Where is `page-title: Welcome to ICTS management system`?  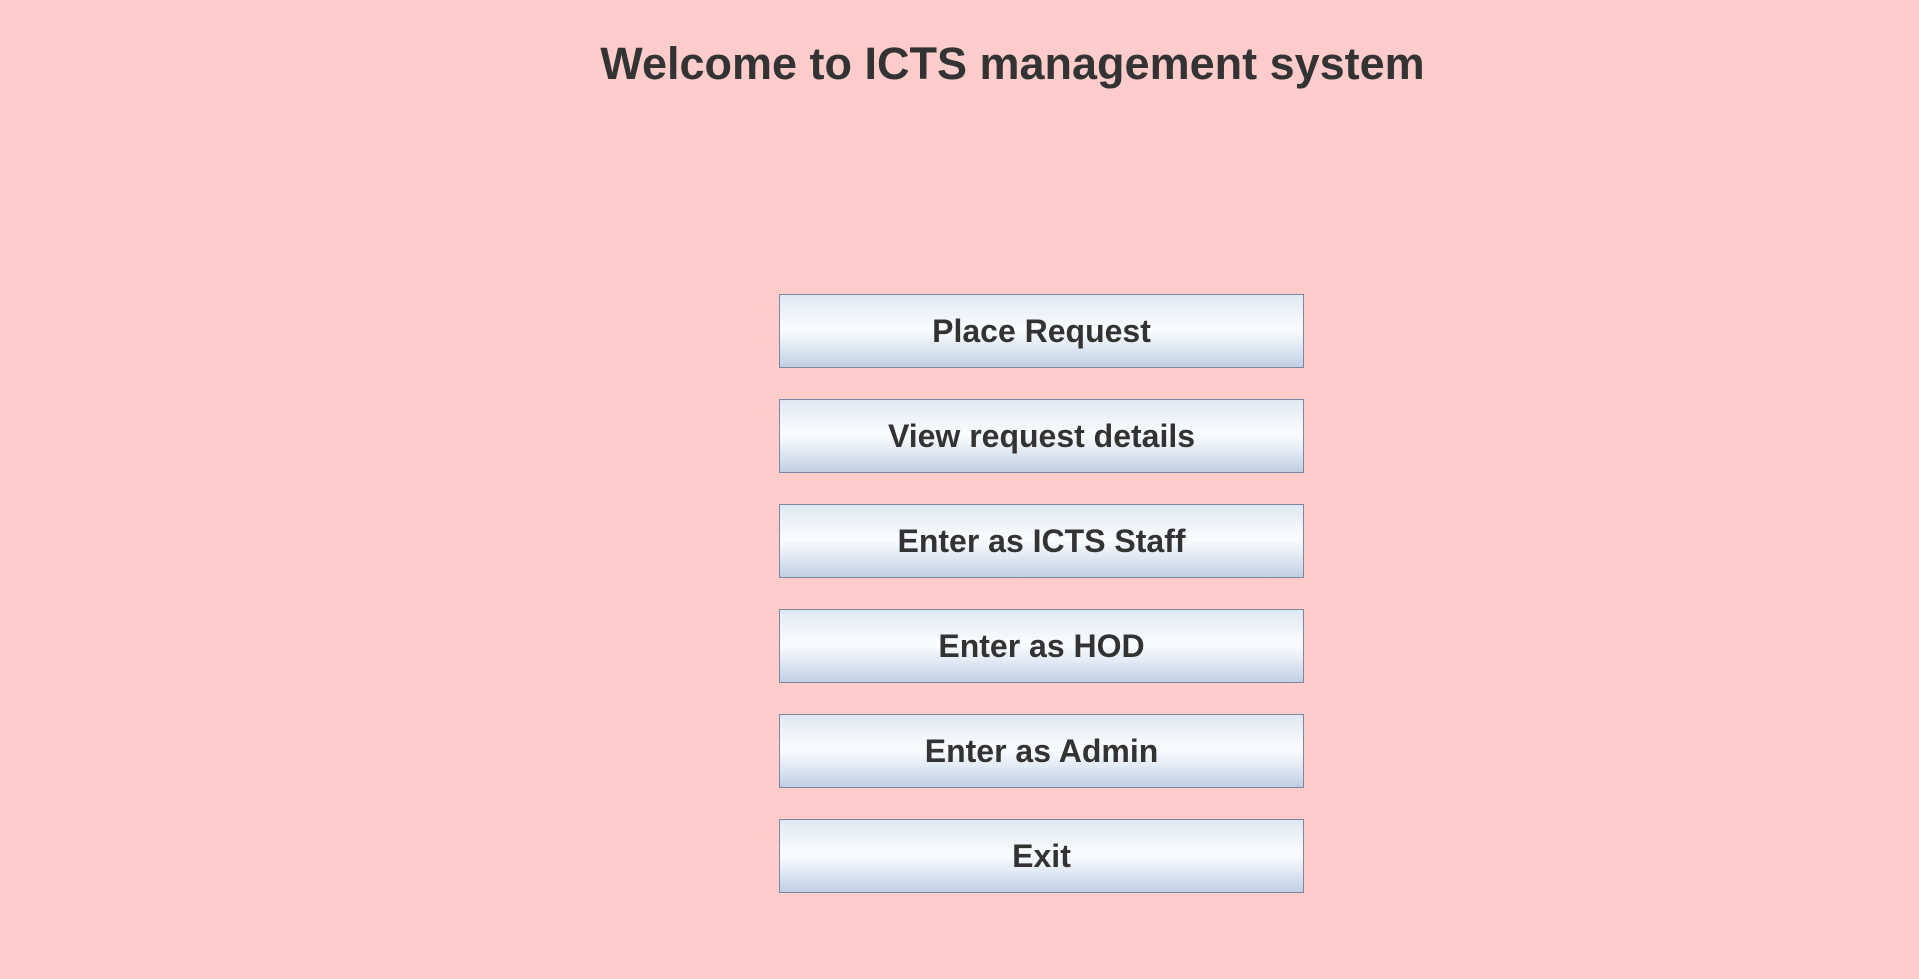 page-title: Welcome to ICTS management system is located at coordinates (1012, 63).